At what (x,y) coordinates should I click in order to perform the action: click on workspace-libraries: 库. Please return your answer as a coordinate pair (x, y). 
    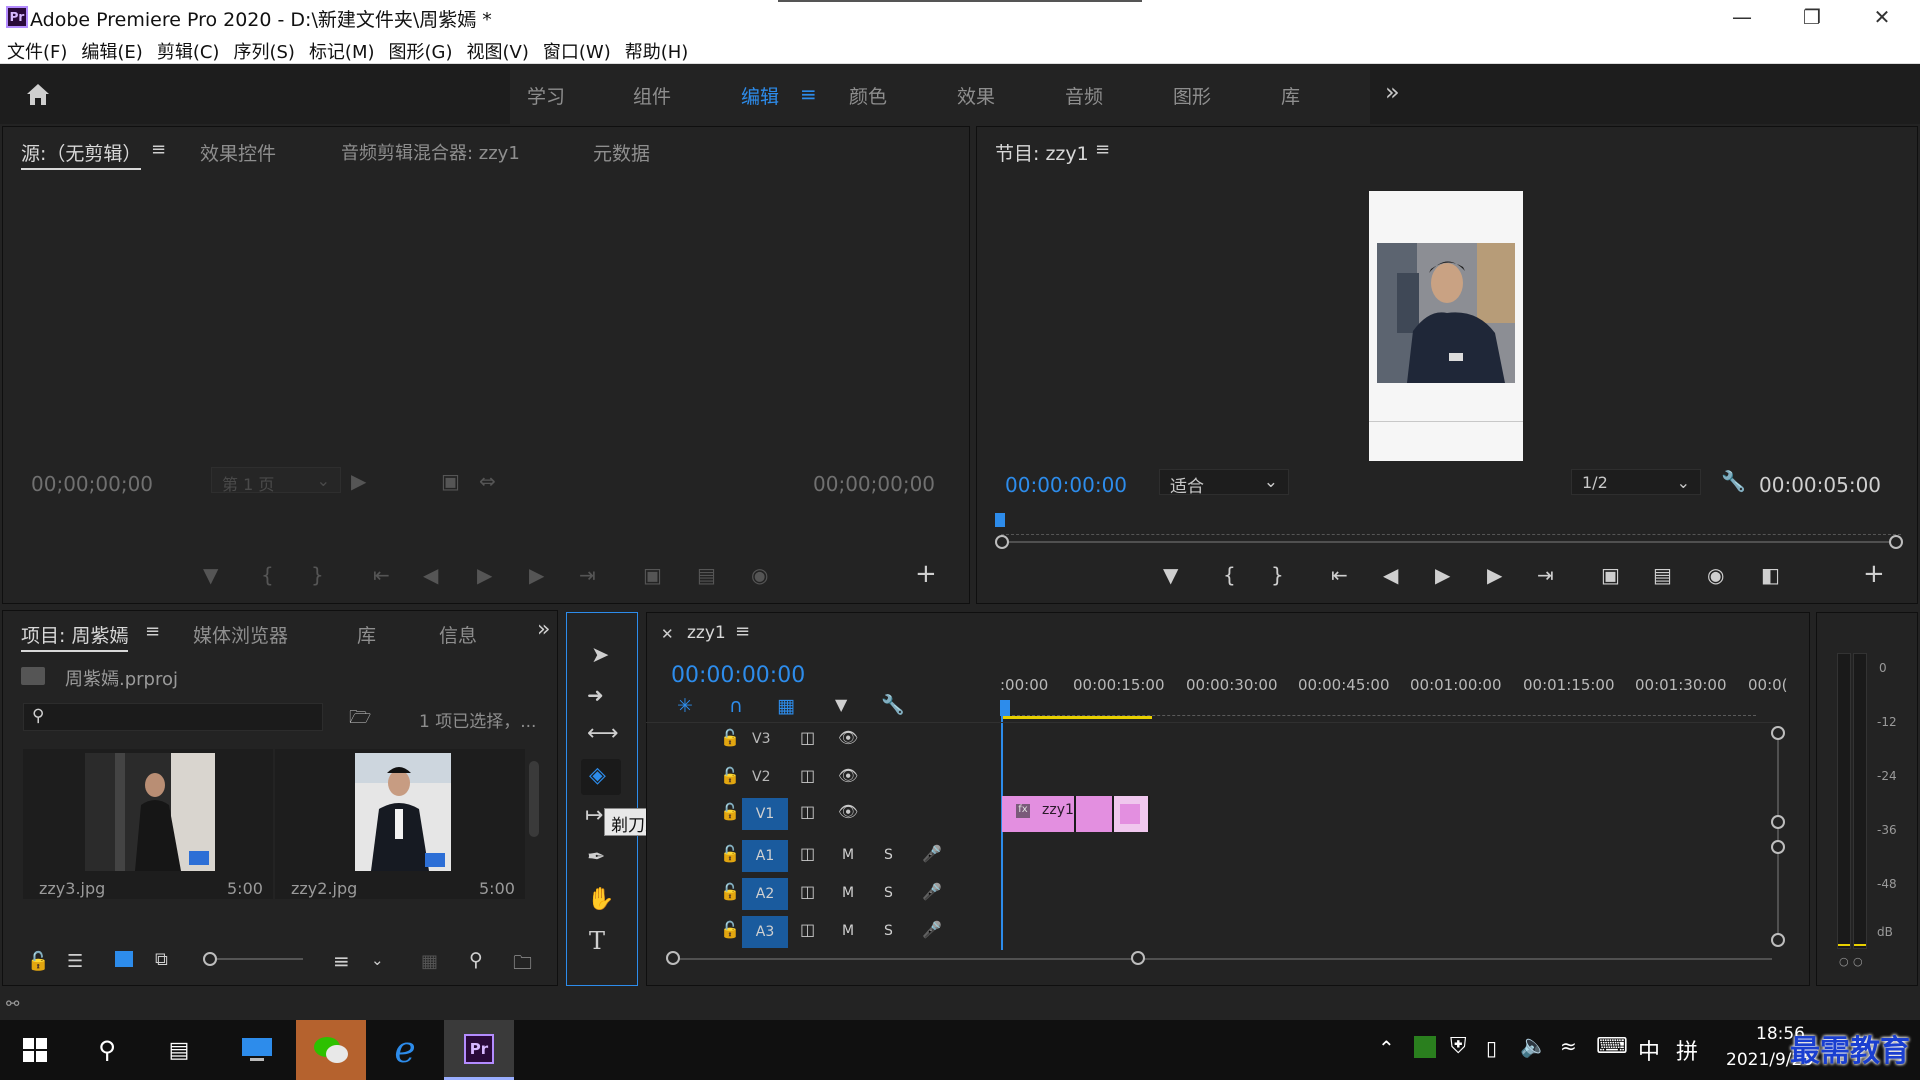
    Looking at the image, I should click on (1290, 95).